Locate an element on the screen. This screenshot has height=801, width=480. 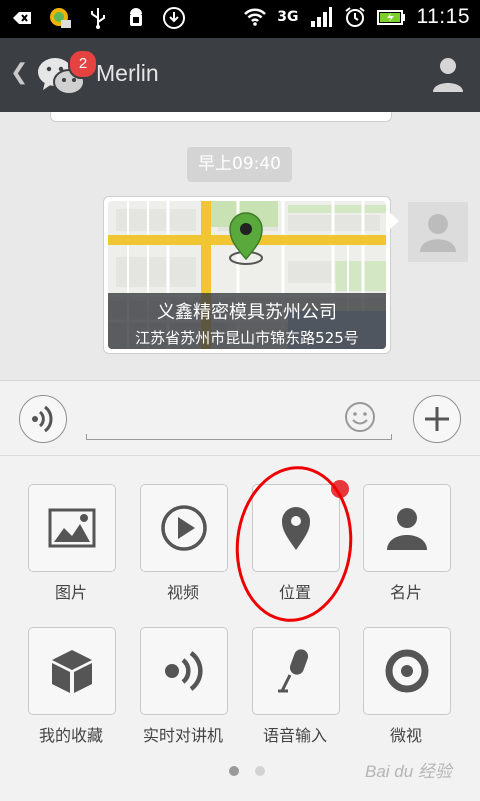
wifi-icon is located at coordinates (255, 17).